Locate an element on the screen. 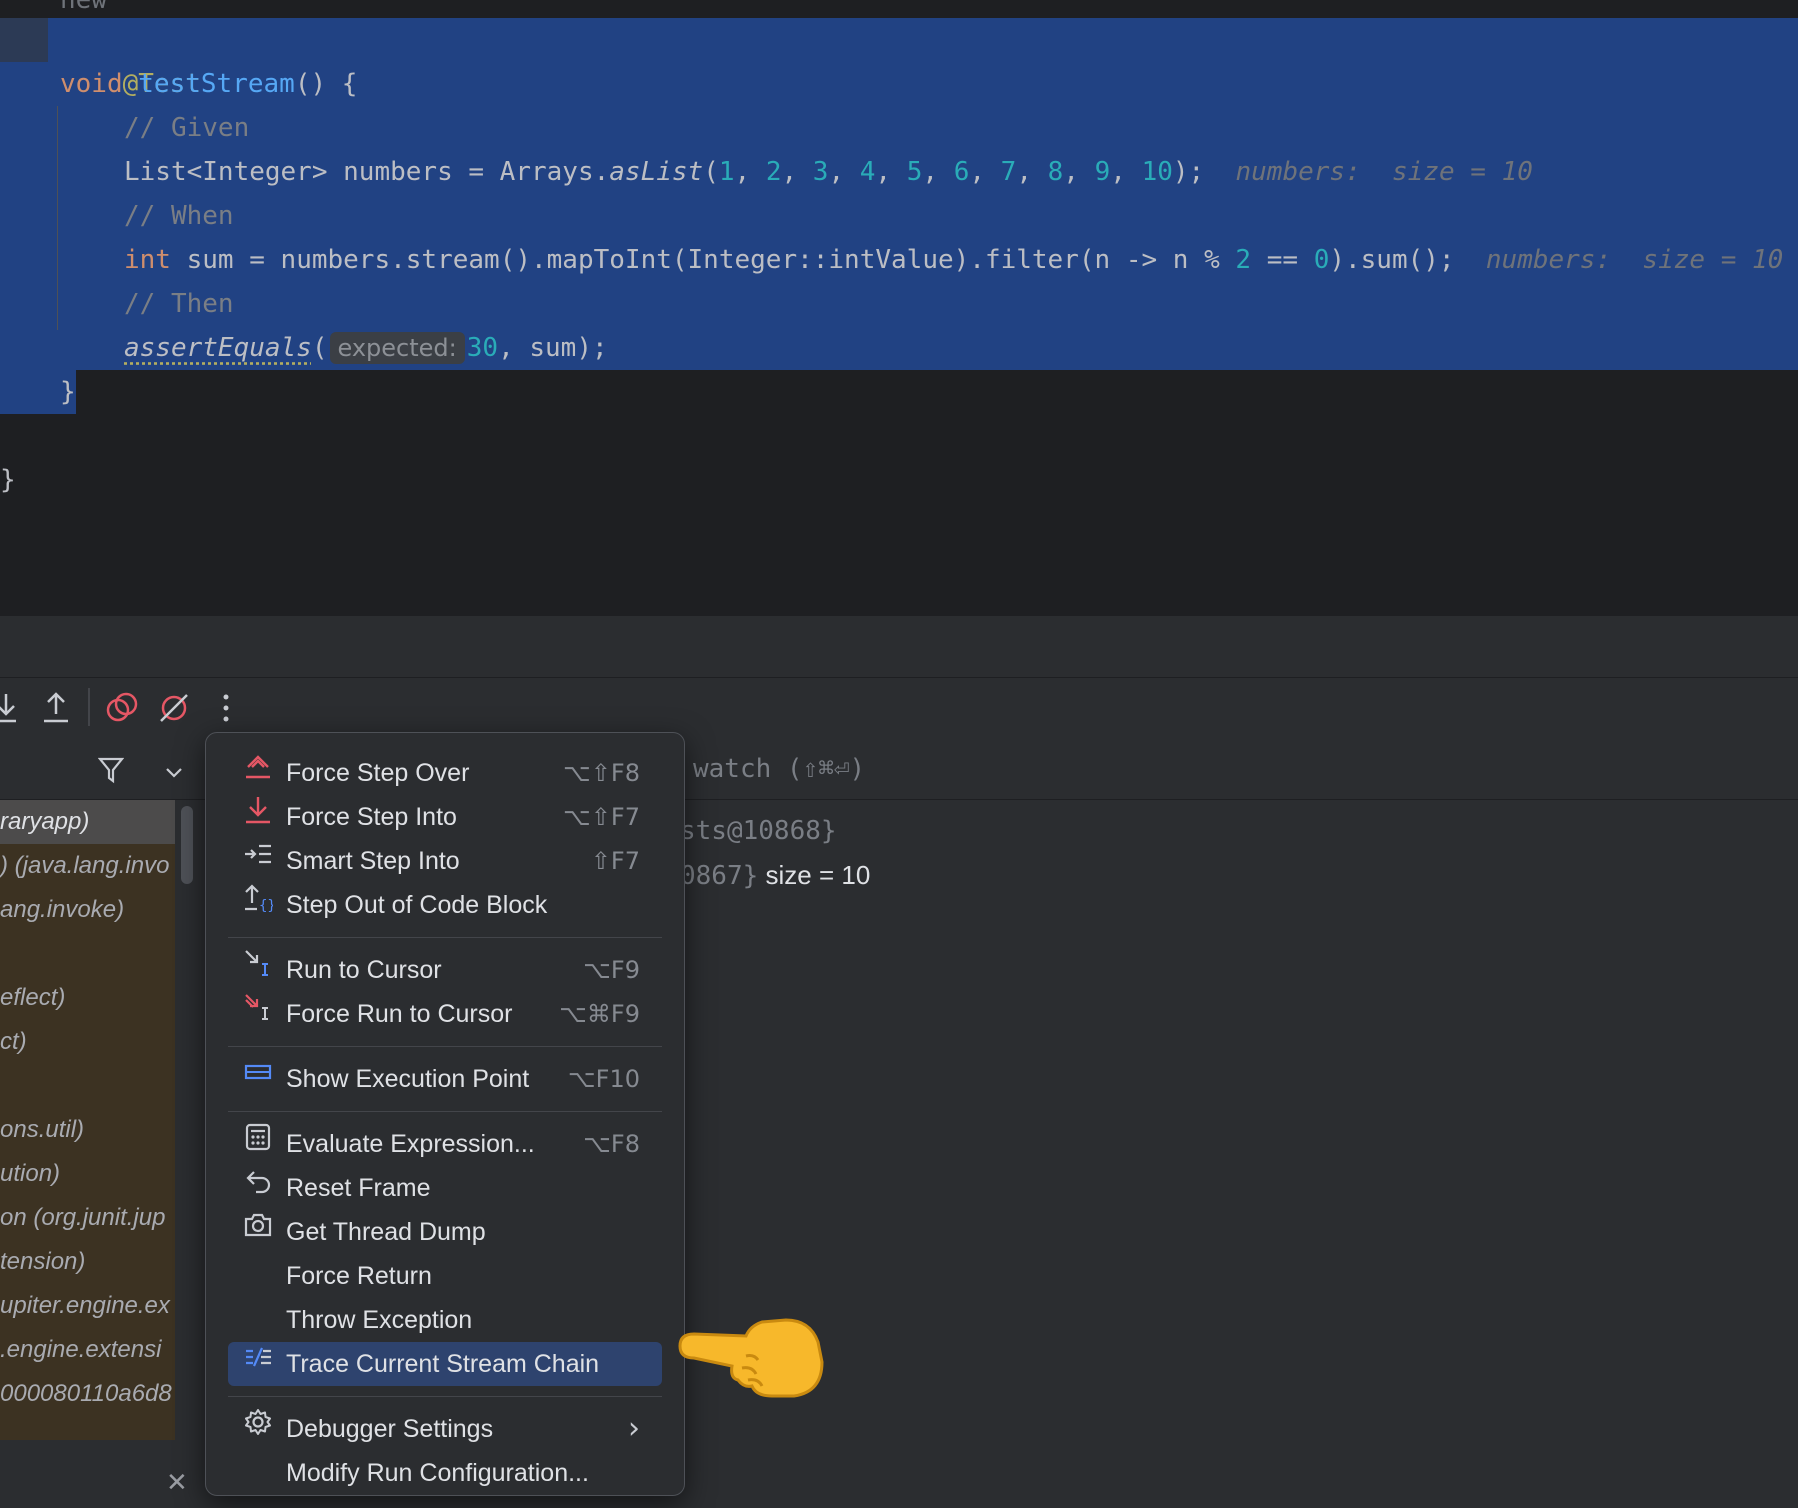 The image size is (1798, 1508). frames-header is located at coordinates (101, 771).